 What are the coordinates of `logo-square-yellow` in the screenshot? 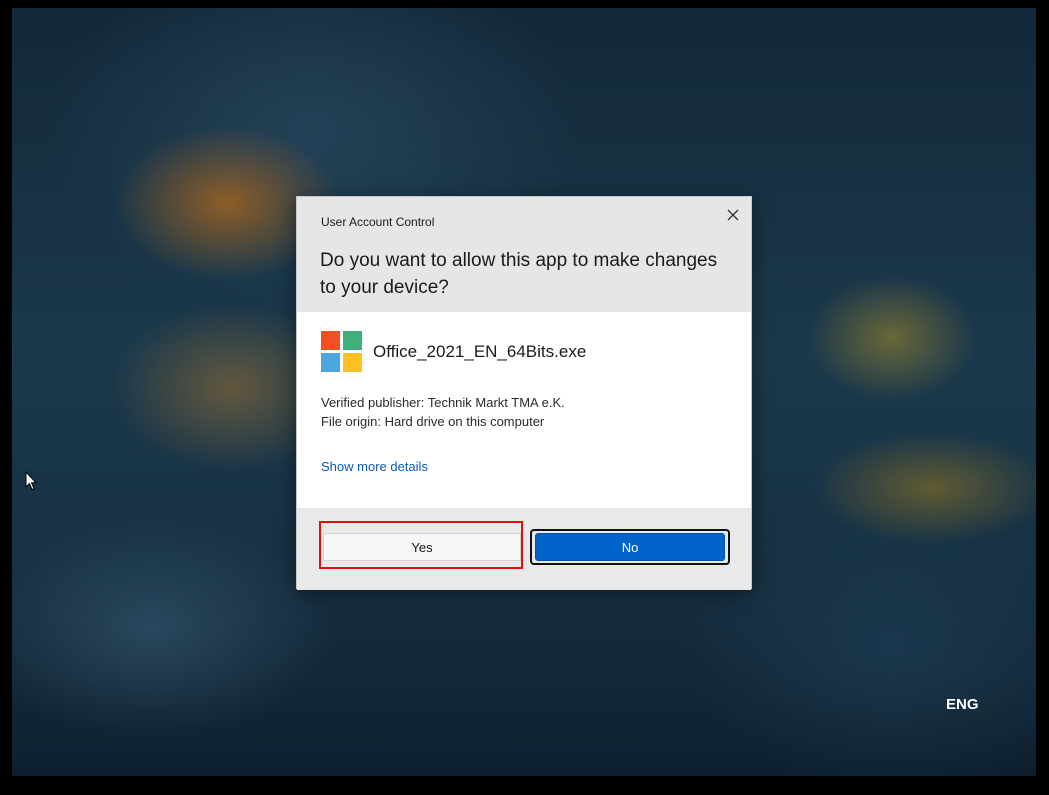 It's located at (352, 362).